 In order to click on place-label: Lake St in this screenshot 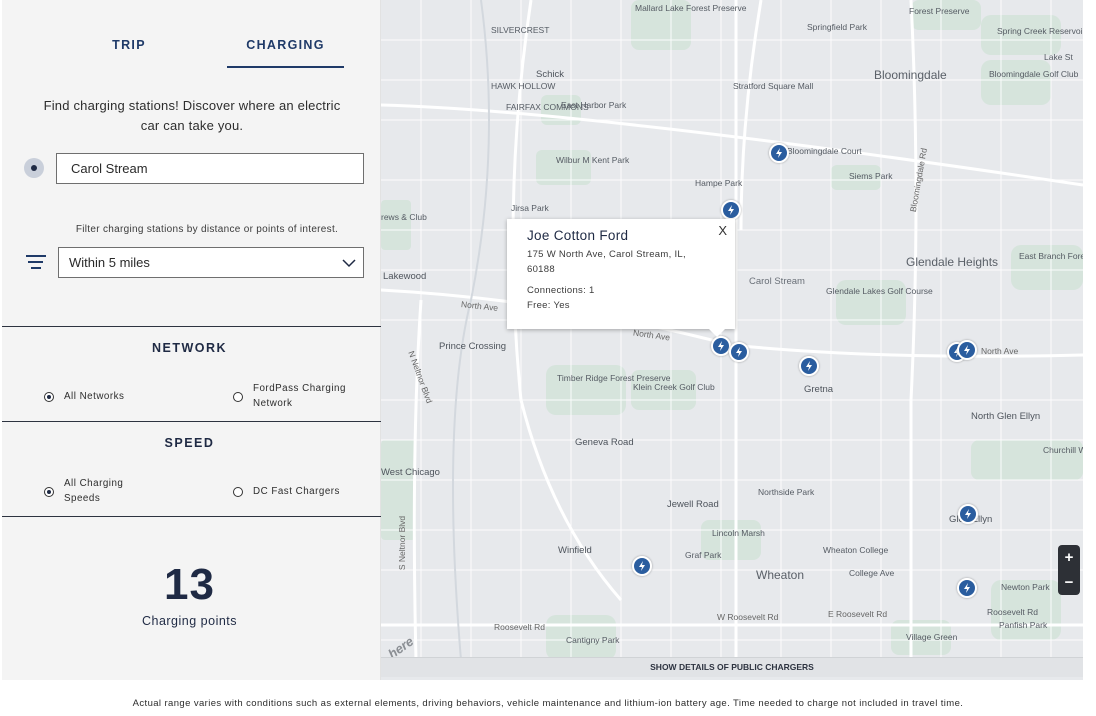, I will do `click(1058, 57)`.